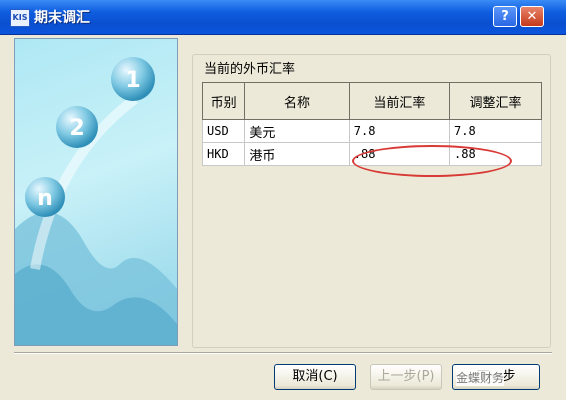 The height and width of the screenshot is (400, 566). Describe the element at coordinates (532, 16) in the screenshot. I see `close-button: ✕` at that location.